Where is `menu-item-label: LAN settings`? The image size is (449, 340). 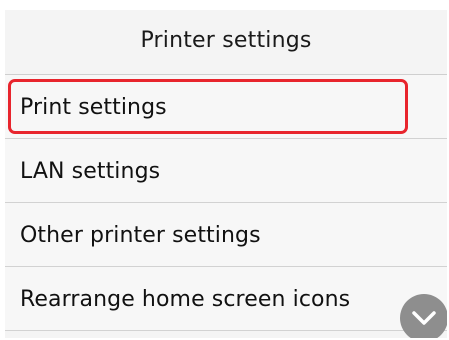 menu-item-label: LAN settings is located at coordinates (90, 171).